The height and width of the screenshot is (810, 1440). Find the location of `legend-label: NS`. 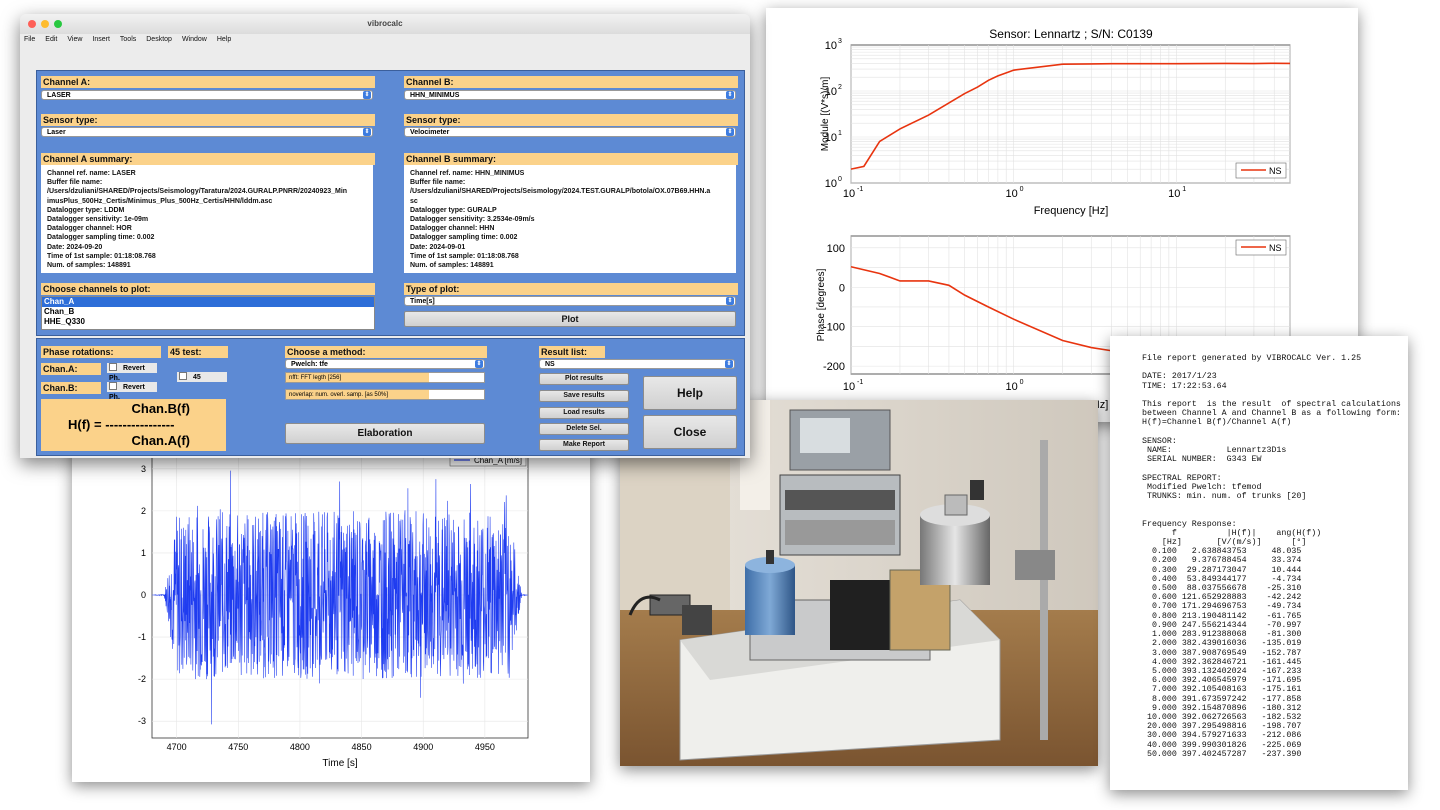

legend-label: NS is located at coordinates (1275, 248).